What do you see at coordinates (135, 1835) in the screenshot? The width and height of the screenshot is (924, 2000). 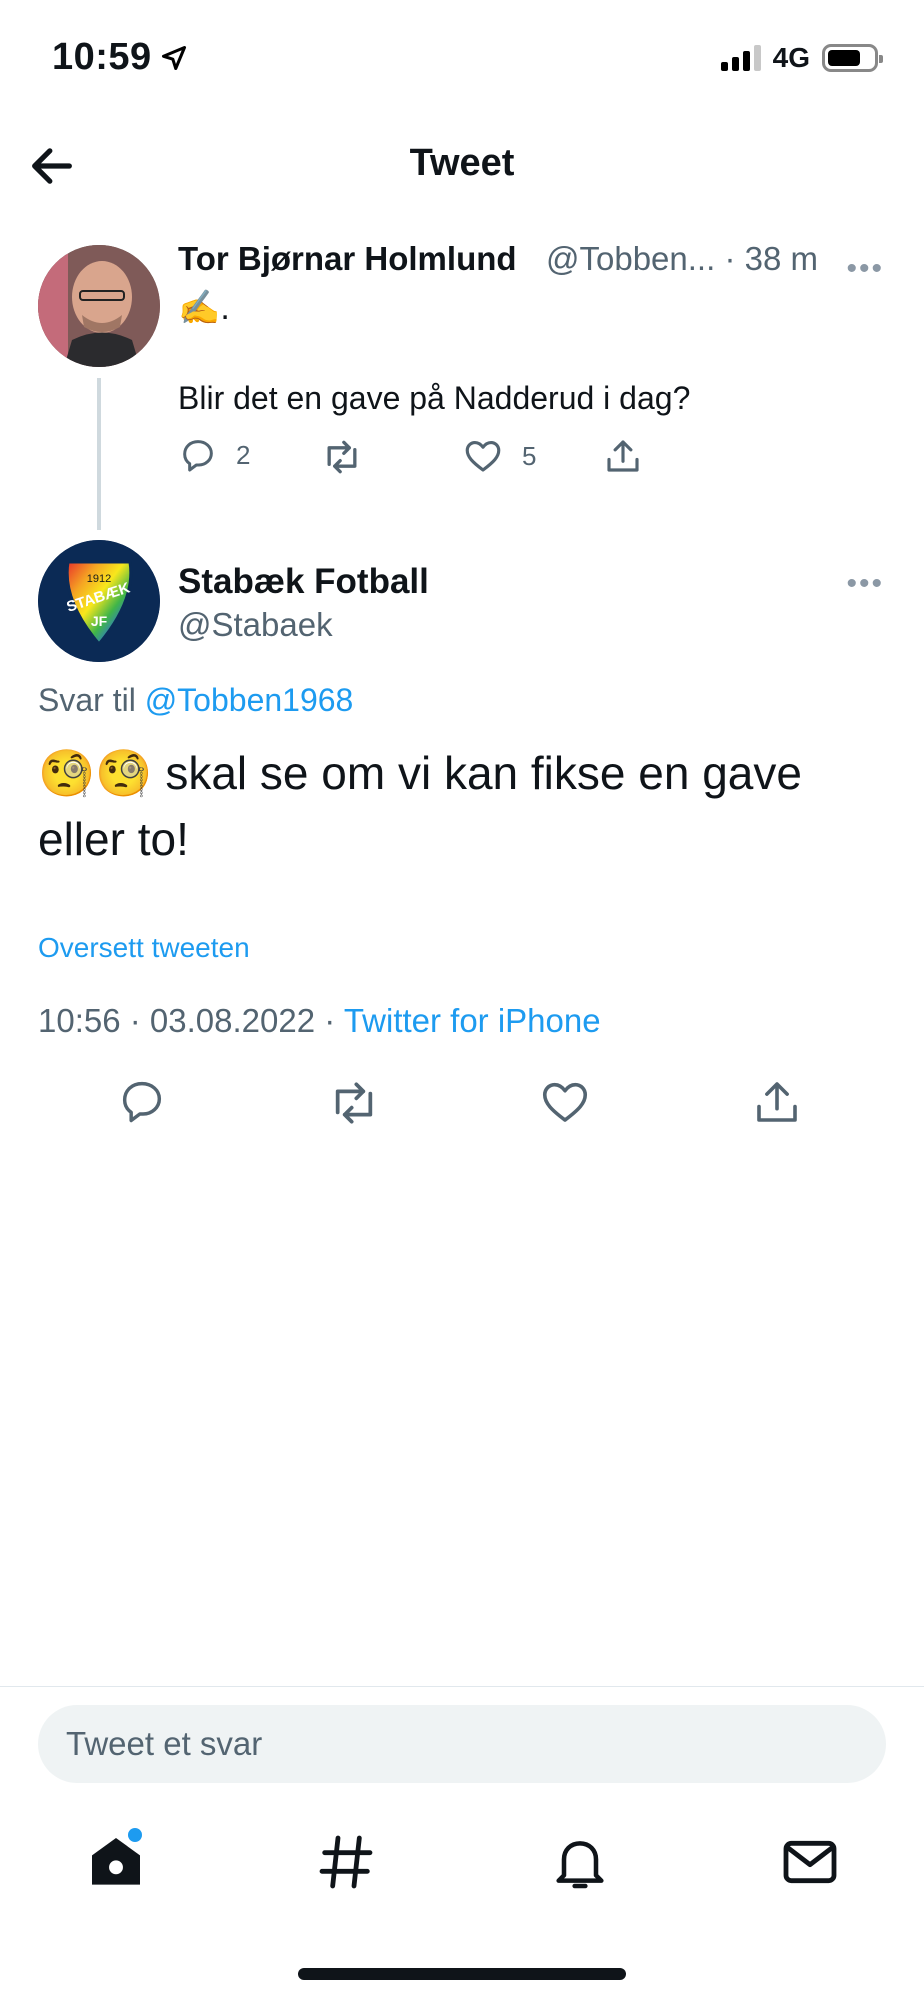 I see `home-unread-dot` at bounding box center [135, 1835].